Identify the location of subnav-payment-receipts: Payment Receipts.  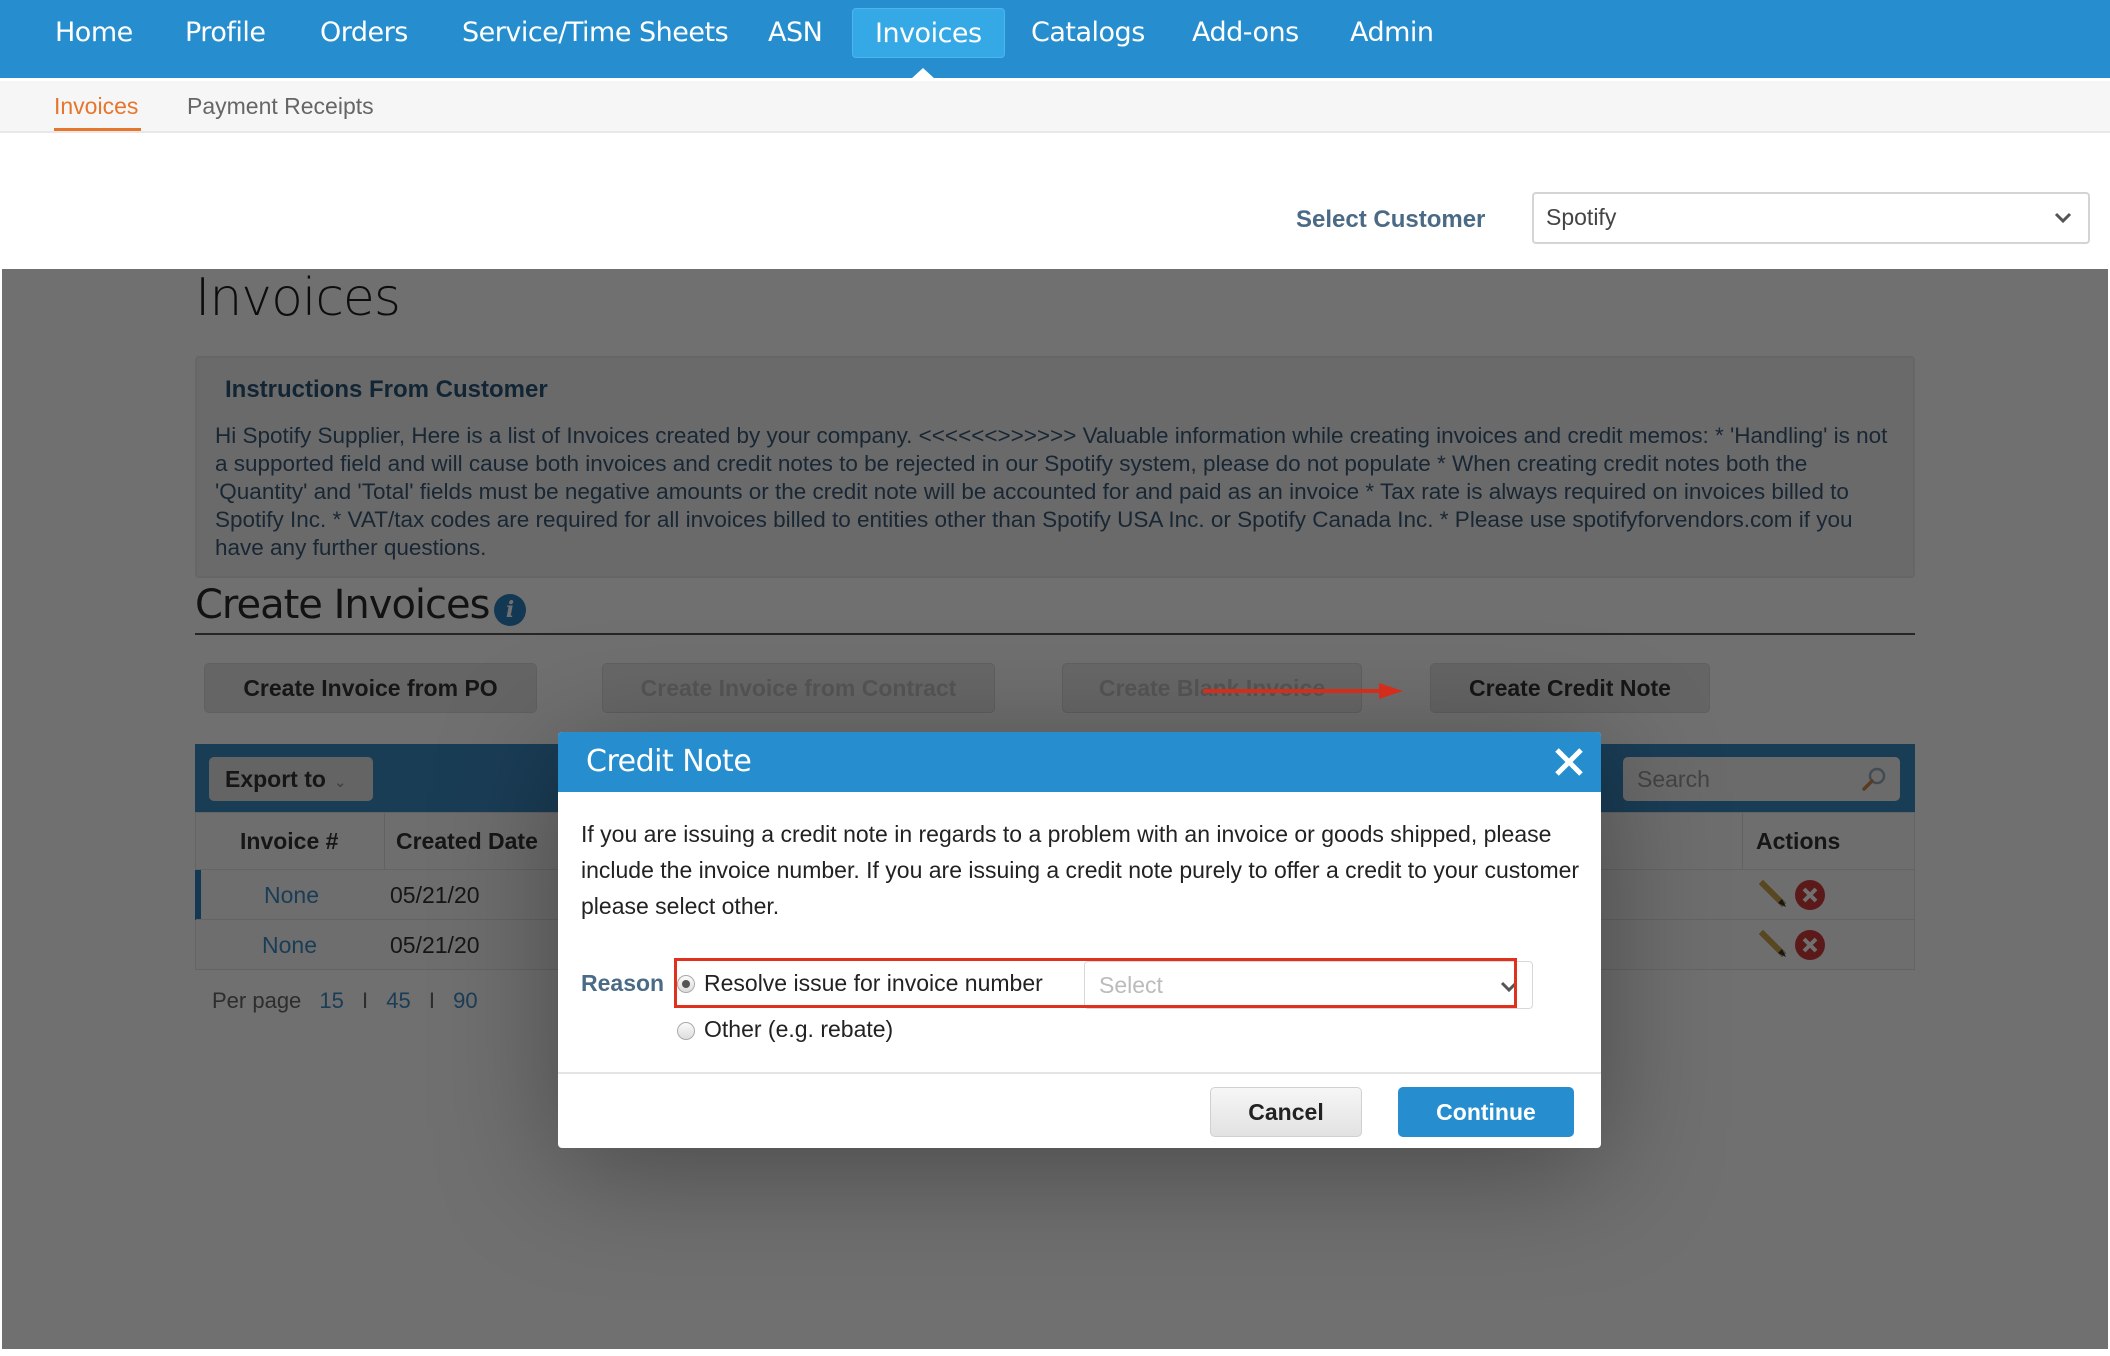
(280, 106).